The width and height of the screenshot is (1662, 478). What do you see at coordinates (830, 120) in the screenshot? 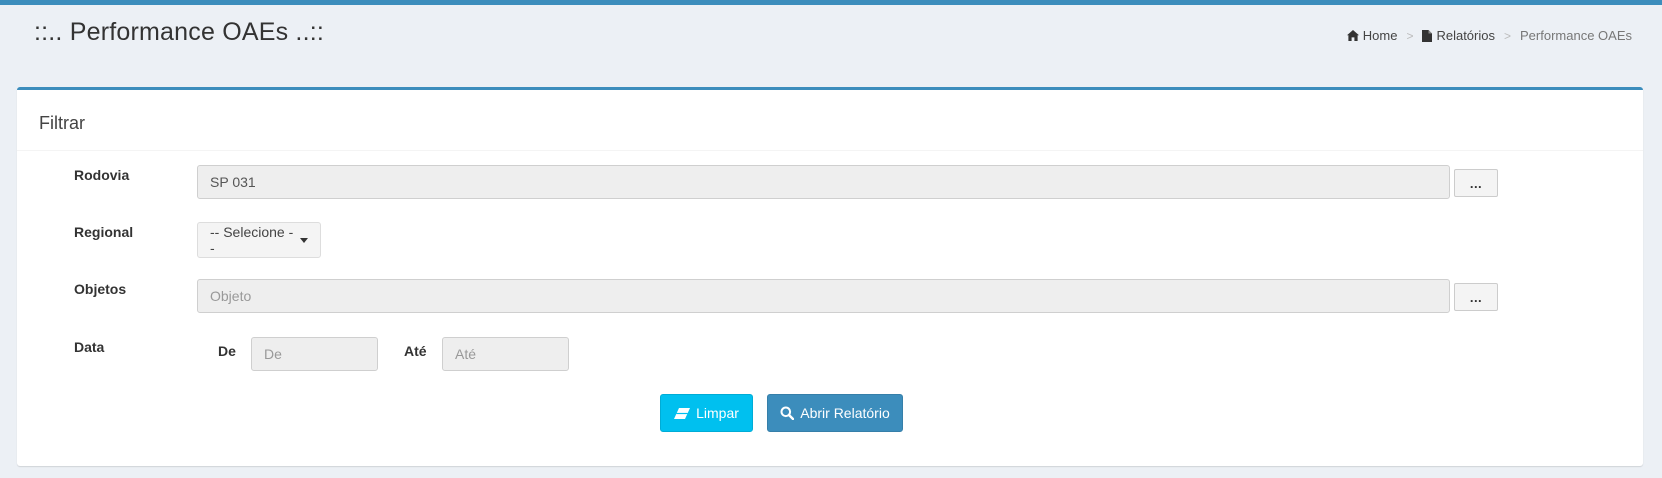
I see `filter-panel-header: Filtrar` at bounding box center [830, 120].